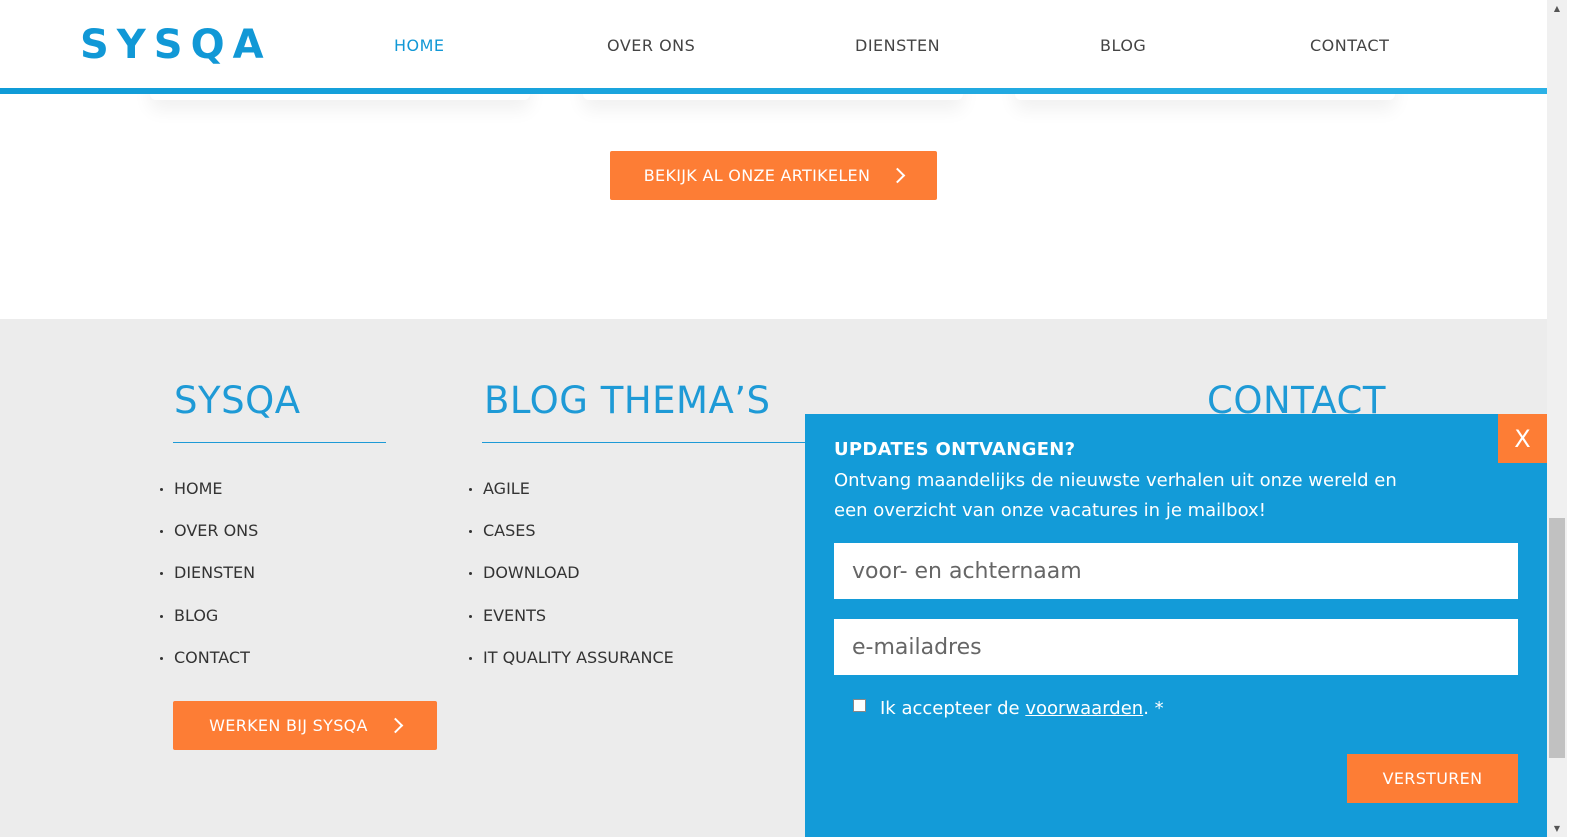 Image resolution: width=1583 pixels, height=837 pixels. Describe the element at coordinates (651, 45) in the screenshot. I see `nav-over-ons: OVER ONS` at that location.